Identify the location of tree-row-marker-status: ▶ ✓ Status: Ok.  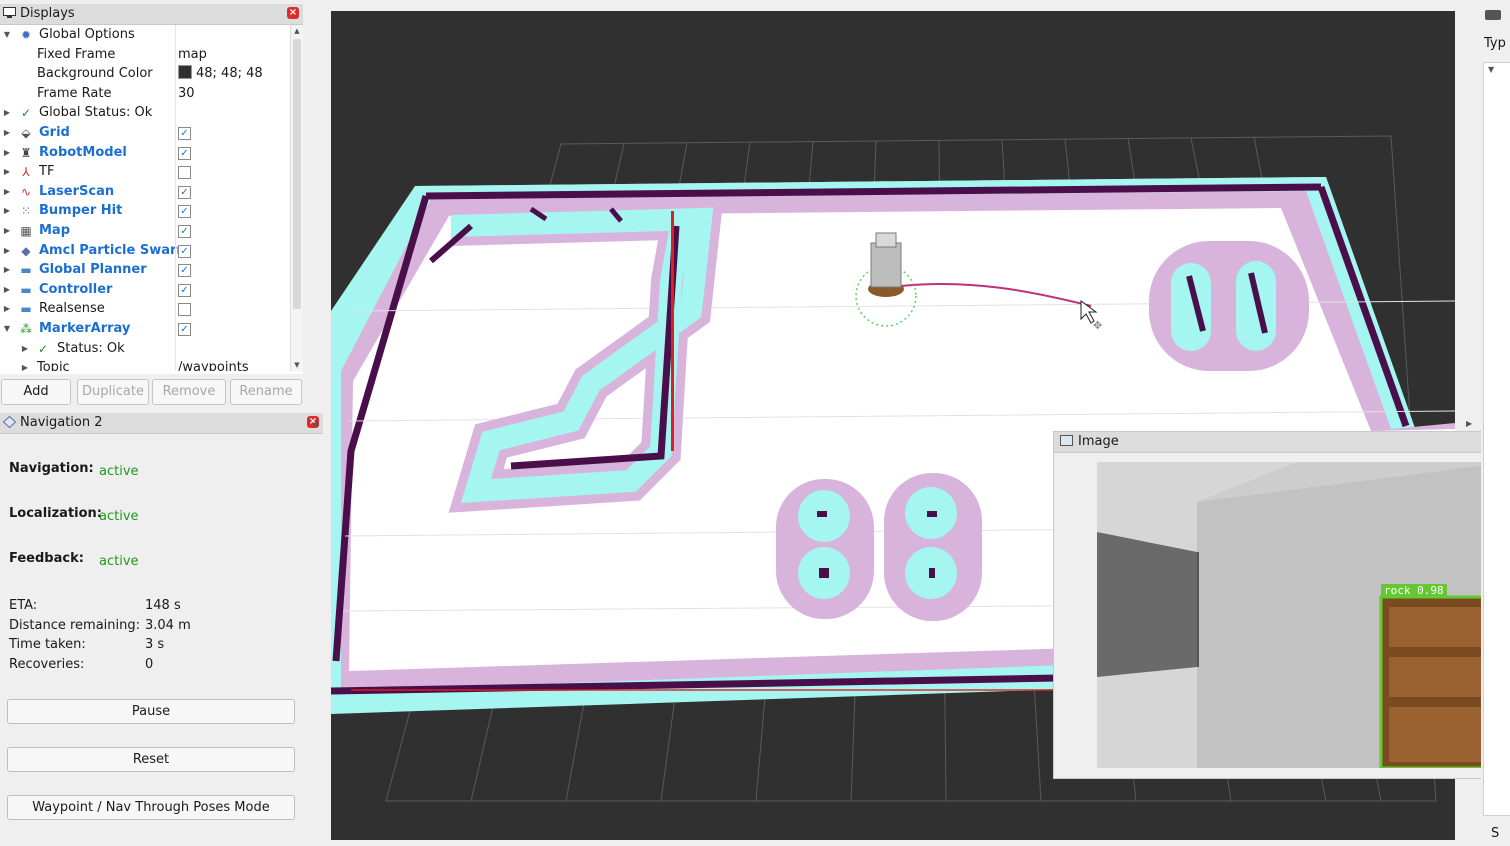
(145, 349).